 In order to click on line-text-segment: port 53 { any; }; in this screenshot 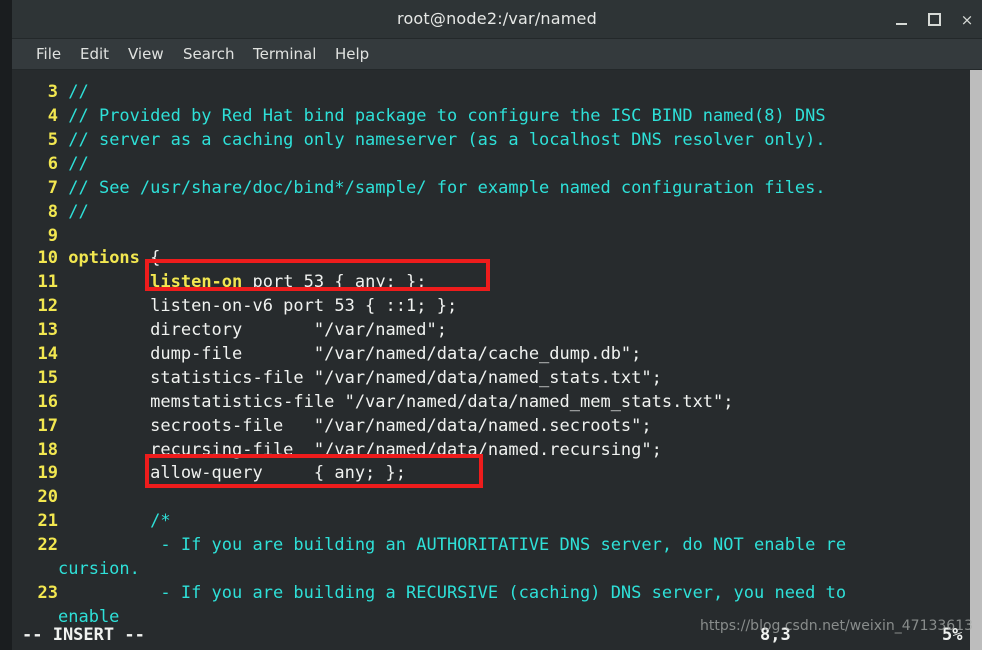, I will do `click(334, 282)`.